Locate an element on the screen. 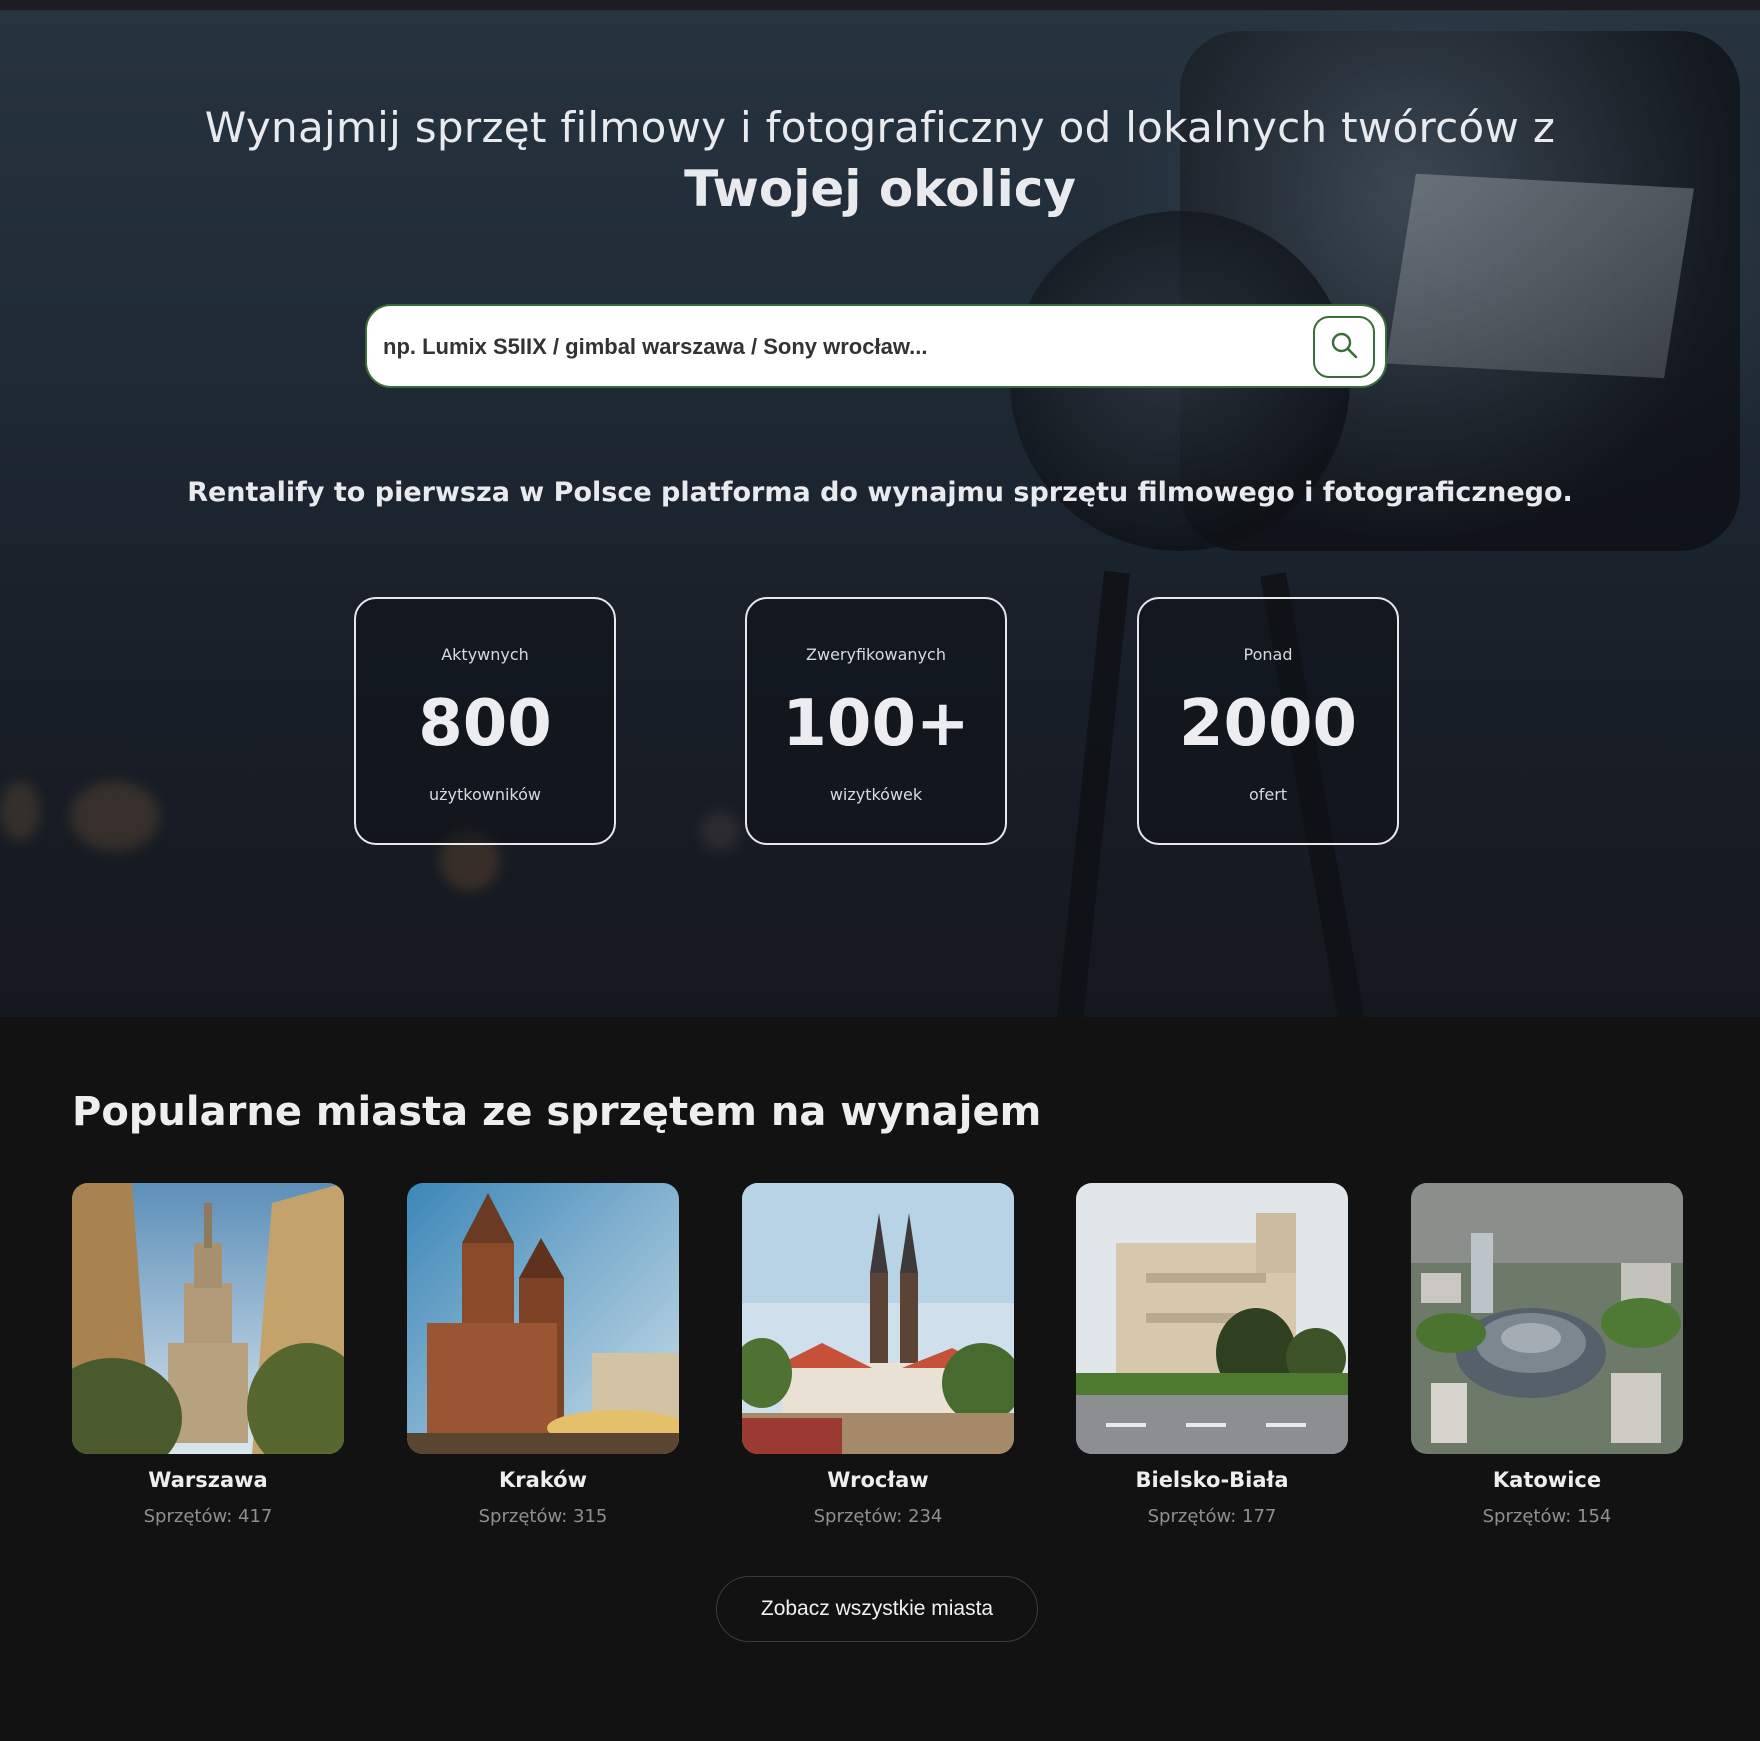 The image size is (1760, 1741). stat-prefix: Aktywnych is located at coordinates (485, 654).